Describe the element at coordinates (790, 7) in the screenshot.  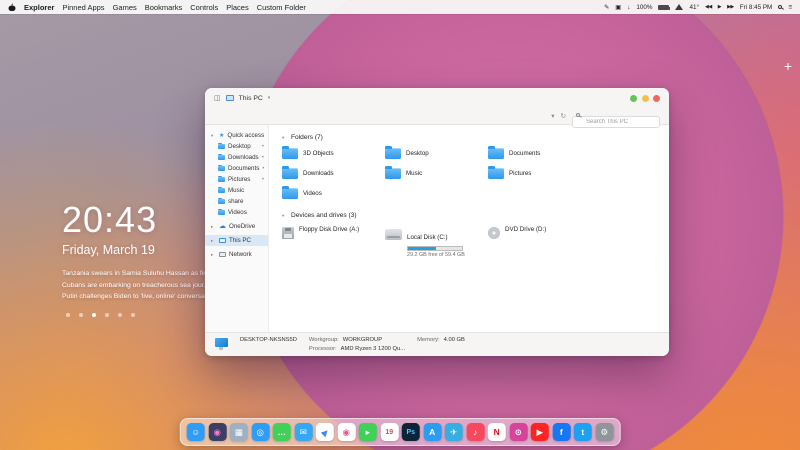
I see `control-center-icon: ≡` at that location.